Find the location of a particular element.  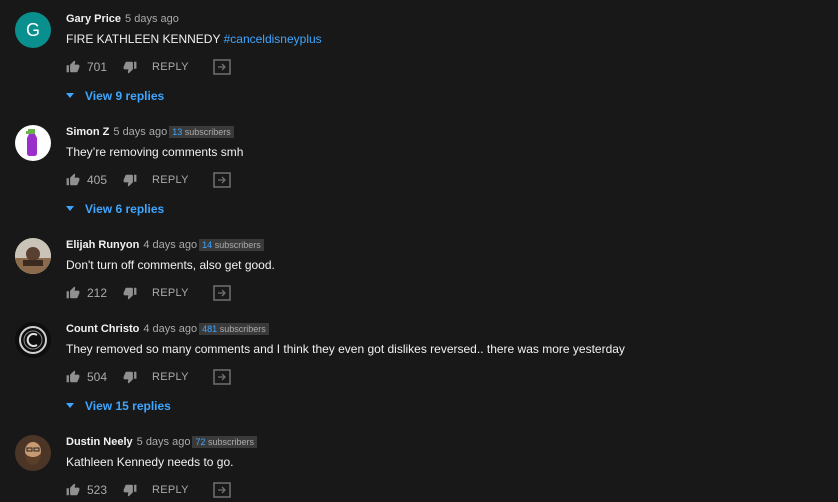

comment-text: Don't turn off comments, also get good. is located at coordinates (170, 265).